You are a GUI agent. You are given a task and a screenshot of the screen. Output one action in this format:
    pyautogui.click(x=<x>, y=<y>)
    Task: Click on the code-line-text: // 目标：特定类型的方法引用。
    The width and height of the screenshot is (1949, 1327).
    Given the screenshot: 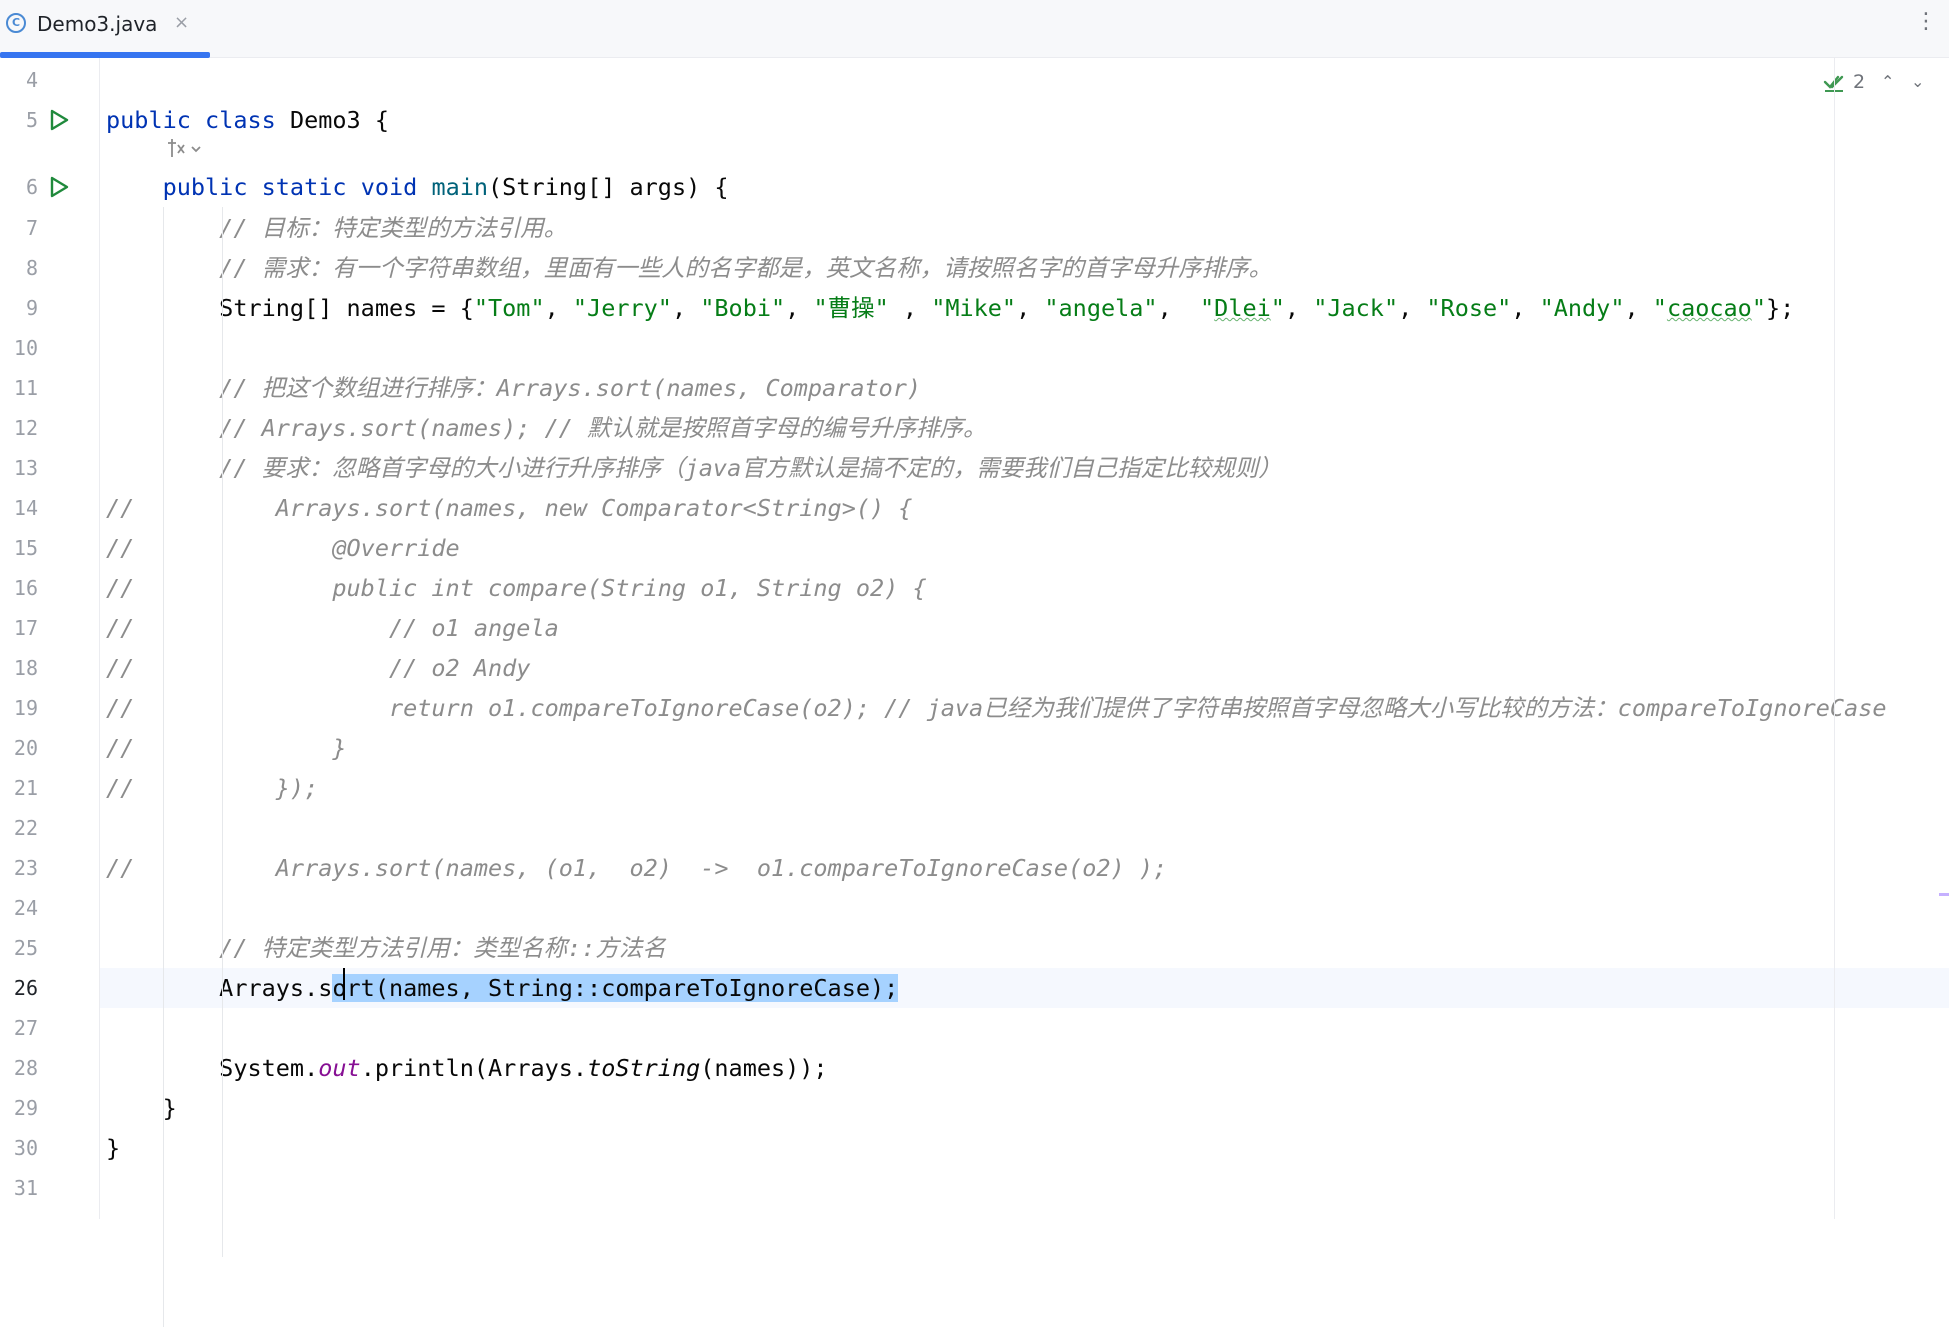 What is the action you would take?
    pyautogui.click(x=336, y=228)
    